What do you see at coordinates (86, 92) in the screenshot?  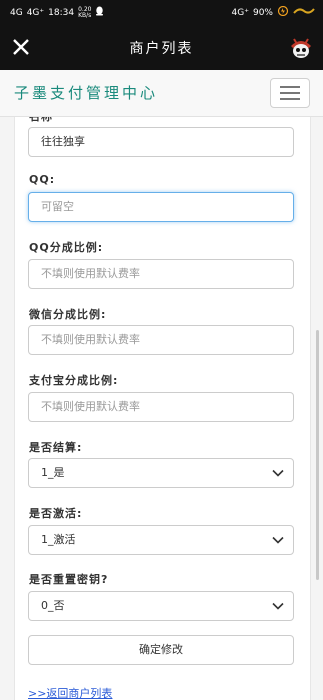 I see `brand-logo: 子墨支付管理中心` at bounding box center [86, 92].